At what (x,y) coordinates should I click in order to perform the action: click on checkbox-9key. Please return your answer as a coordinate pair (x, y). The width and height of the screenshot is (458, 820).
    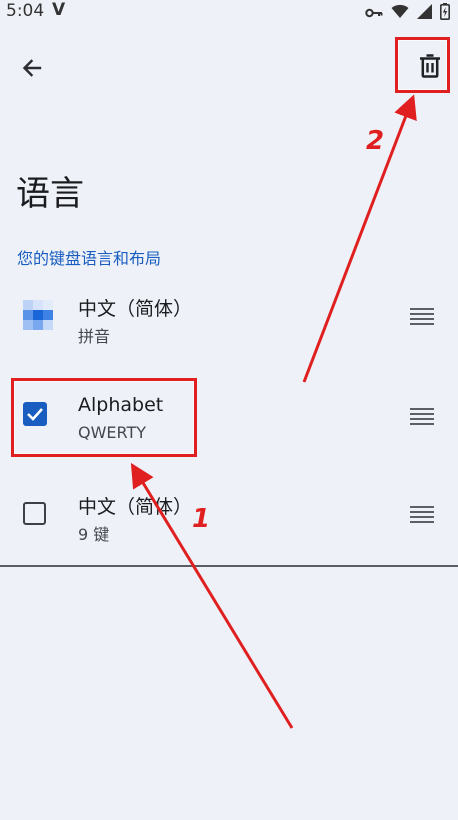
    Looking at the image, I should click on (37, 516).